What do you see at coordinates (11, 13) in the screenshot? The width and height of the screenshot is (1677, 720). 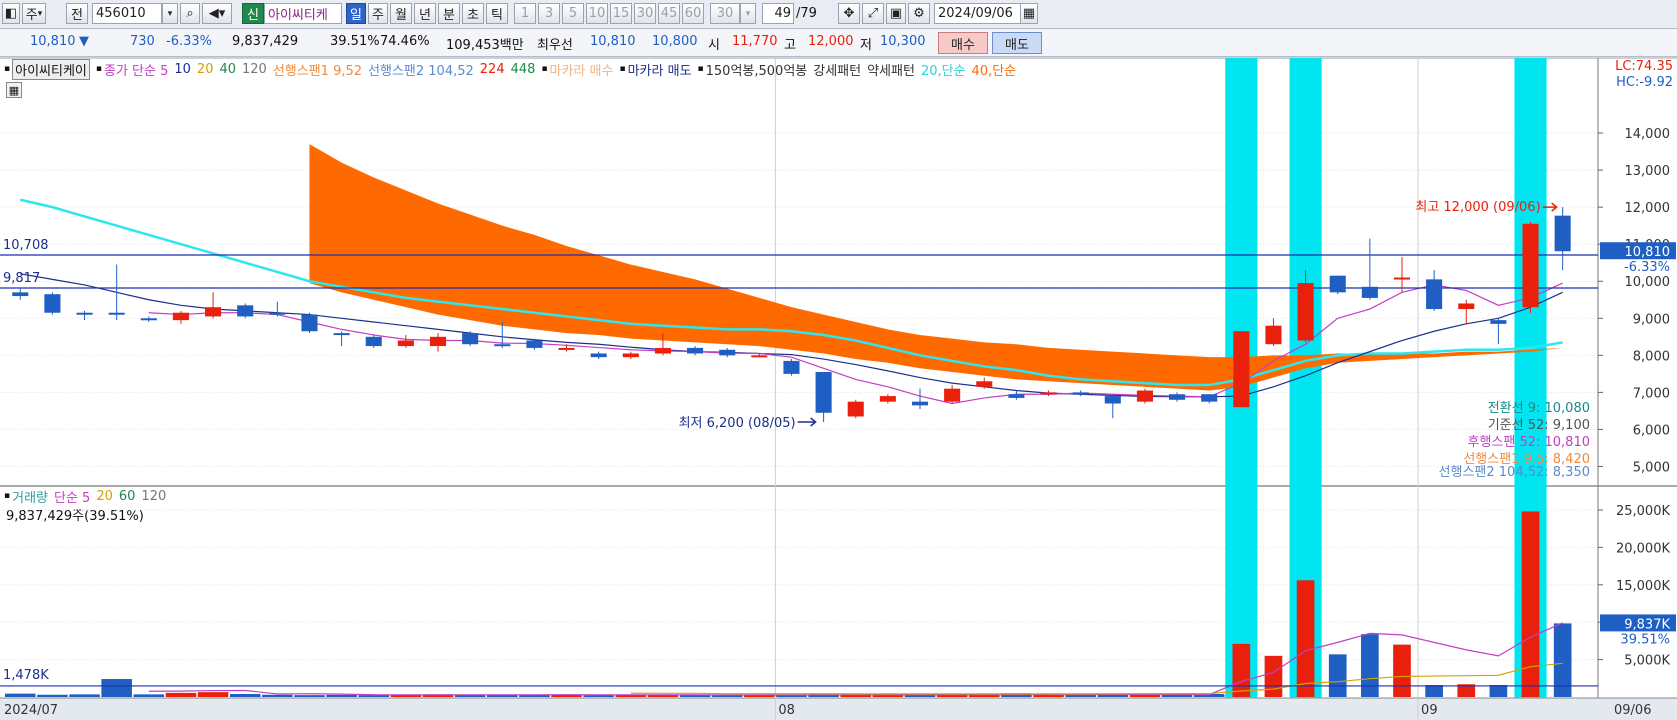 I see `layout-icon: ◧` at bounding box center [11, 13].